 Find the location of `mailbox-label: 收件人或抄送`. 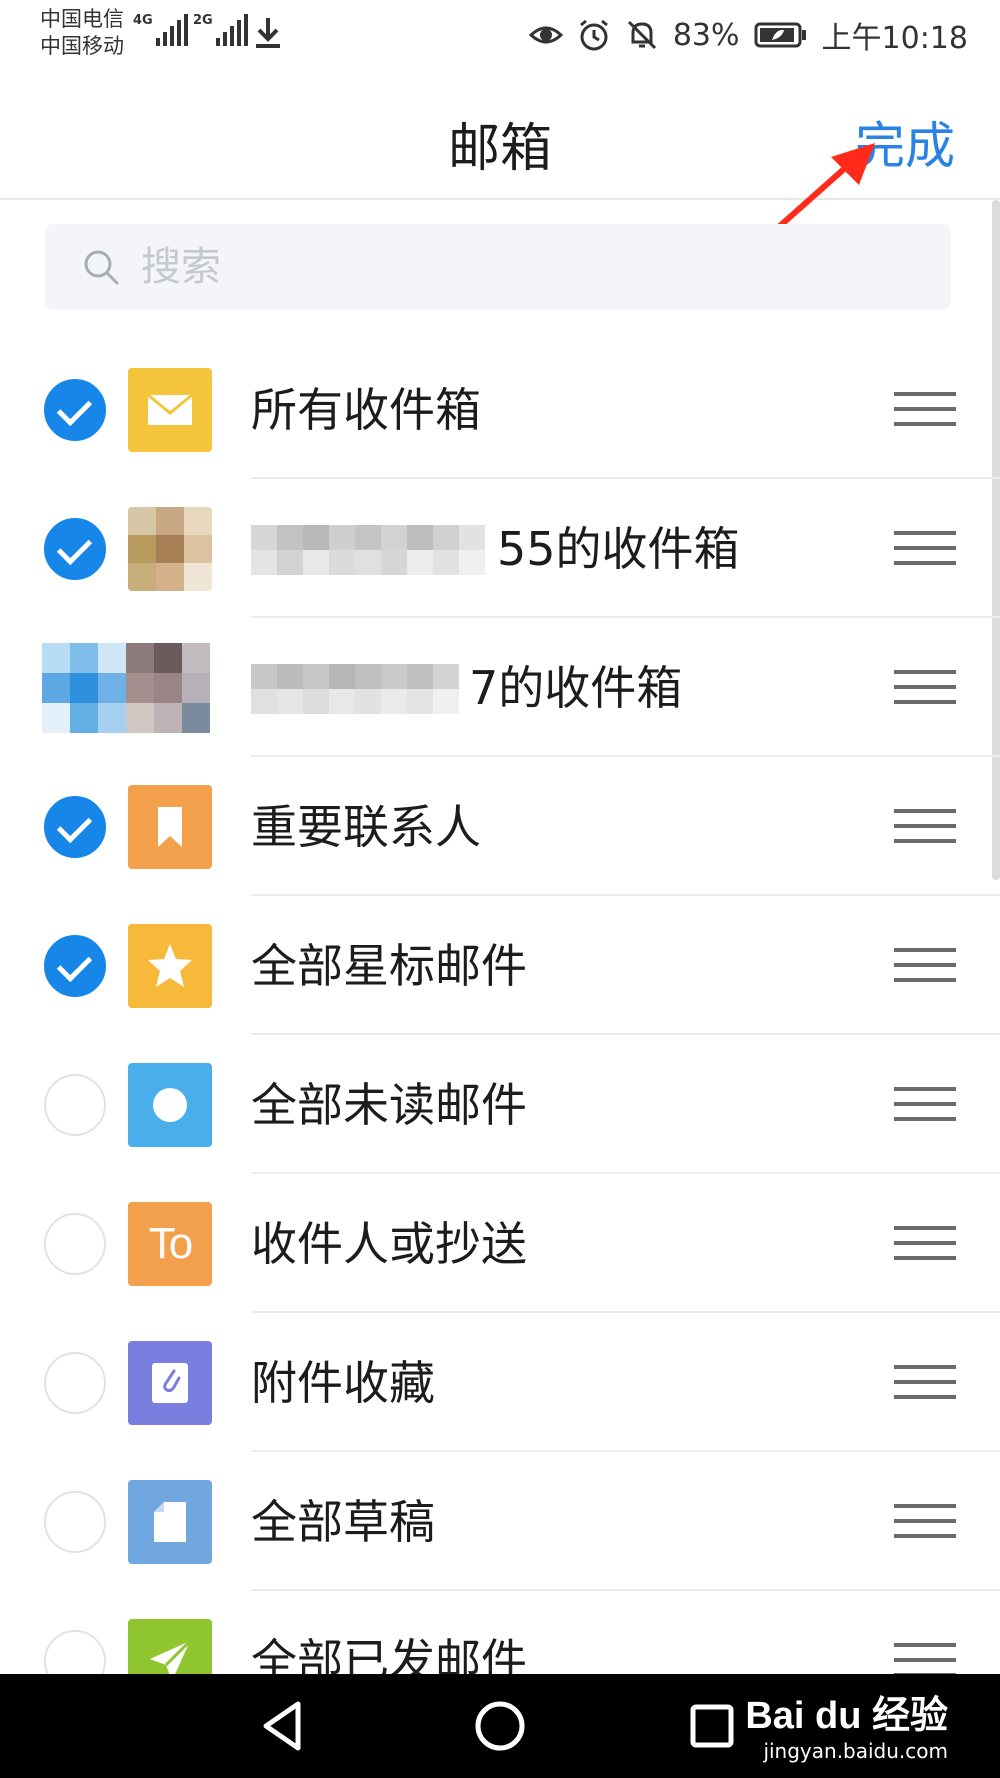

mailbox-label: 收件人或抄送 is located at coordinates (389, 1244).